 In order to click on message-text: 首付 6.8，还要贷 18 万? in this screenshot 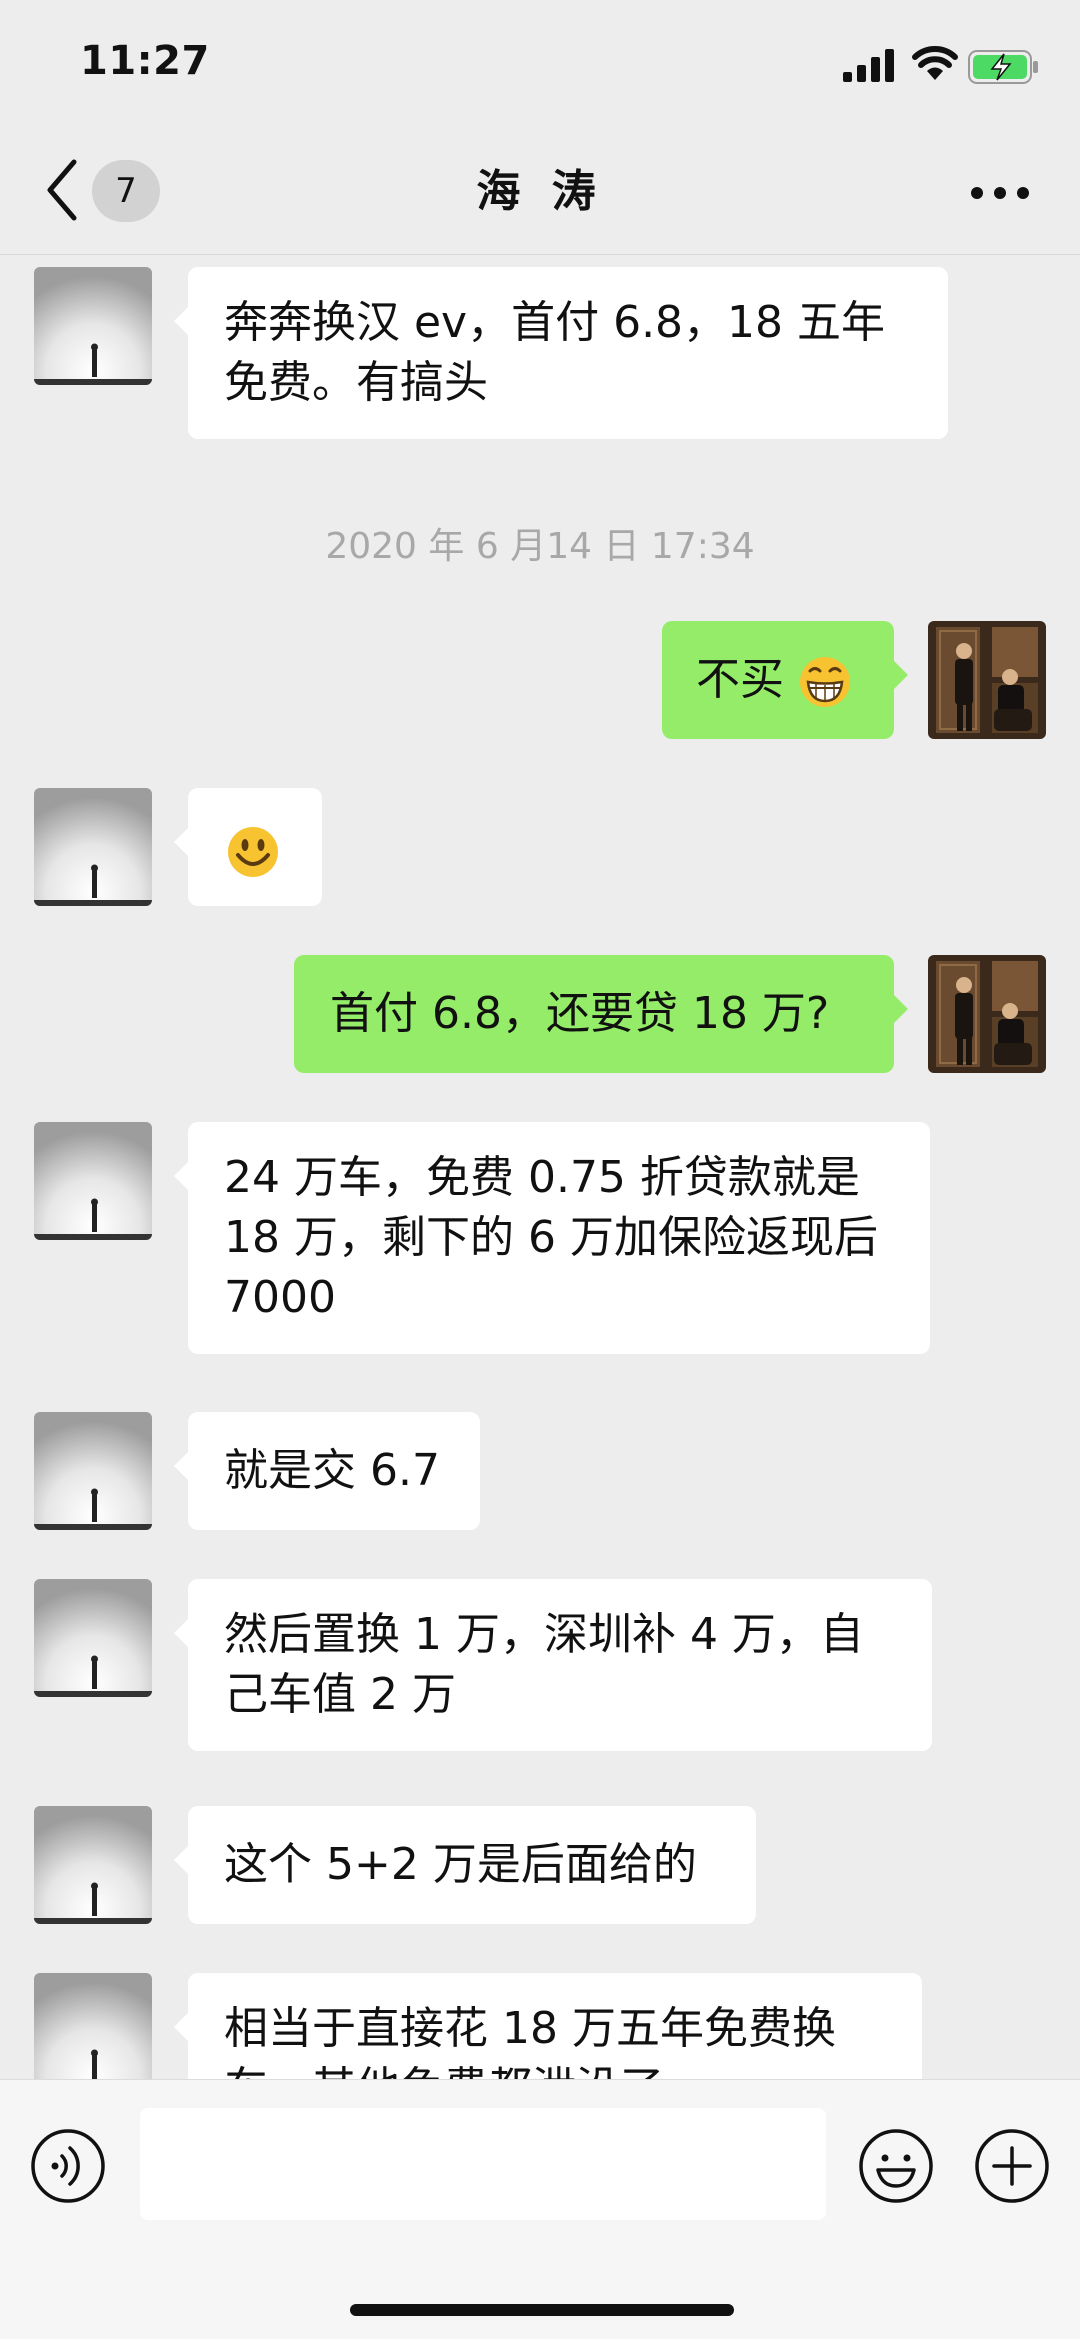, I will do `click(580, 1013)`.